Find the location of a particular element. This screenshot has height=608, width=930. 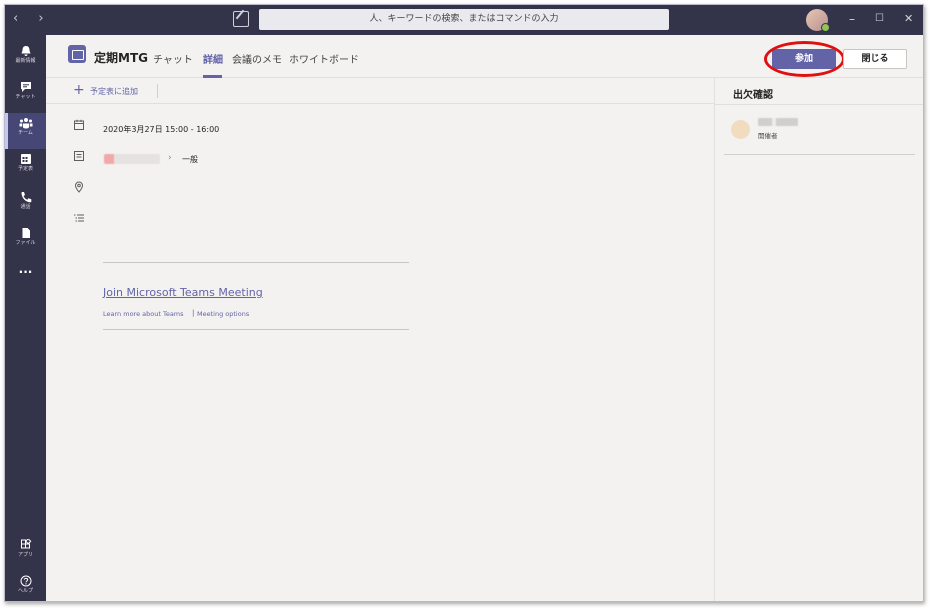

rail-item-activity: 最新情報 is located at coordinates (25, 59).